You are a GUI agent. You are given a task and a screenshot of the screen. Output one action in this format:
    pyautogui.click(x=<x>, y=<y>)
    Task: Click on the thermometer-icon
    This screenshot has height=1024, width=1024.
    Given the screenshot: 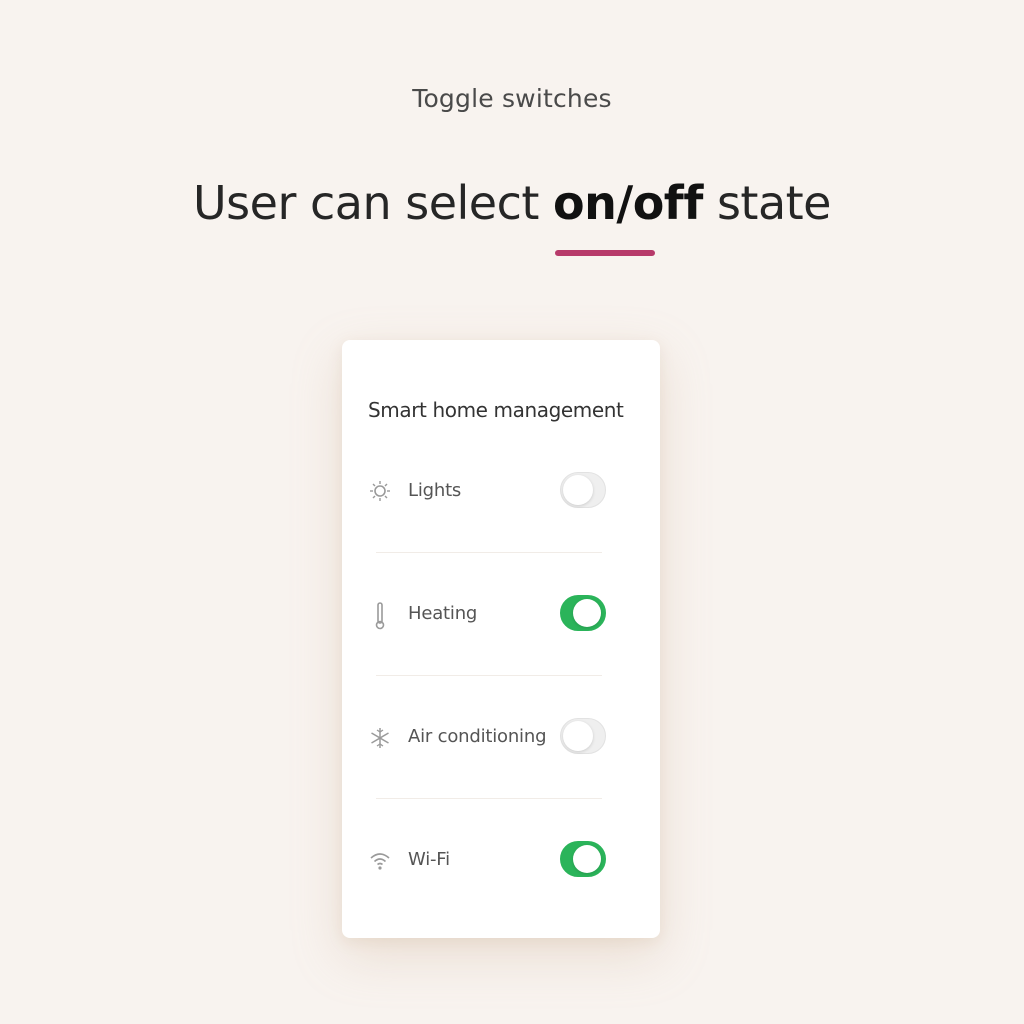 What is the action you would take?
    pyautogui.click(x=380, y=615)
    